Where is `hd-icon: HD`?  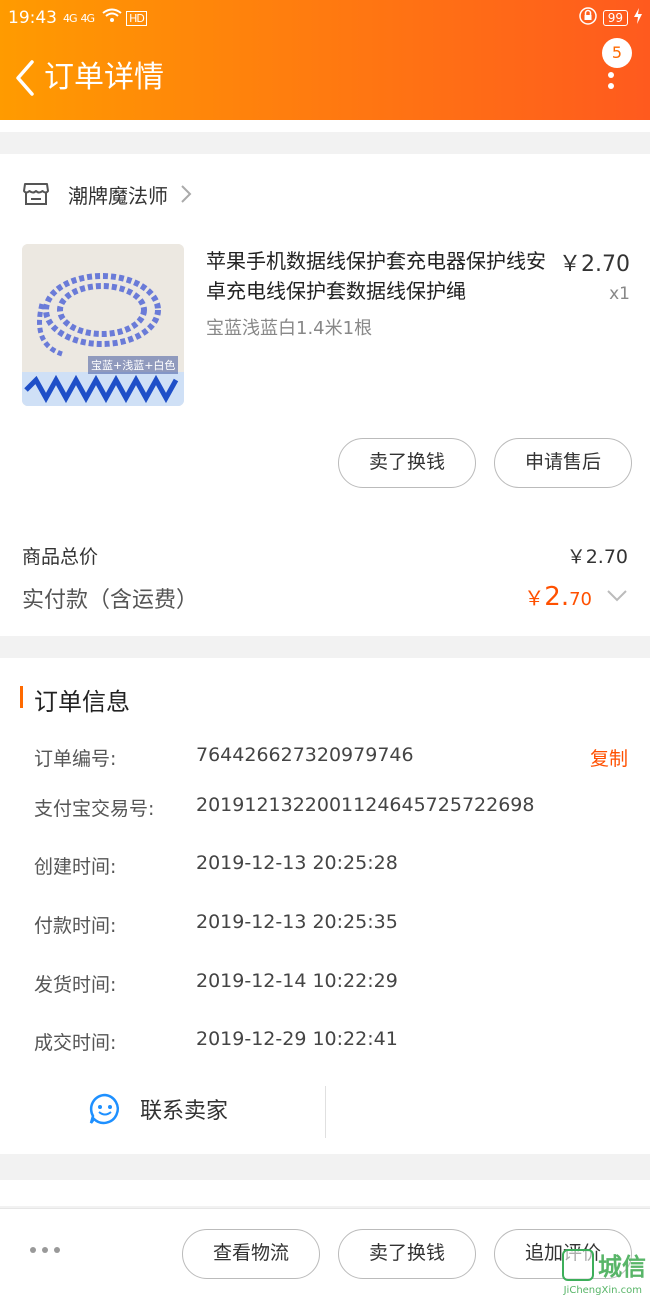 hd-icon: HD is located at coordinates (136, 18).